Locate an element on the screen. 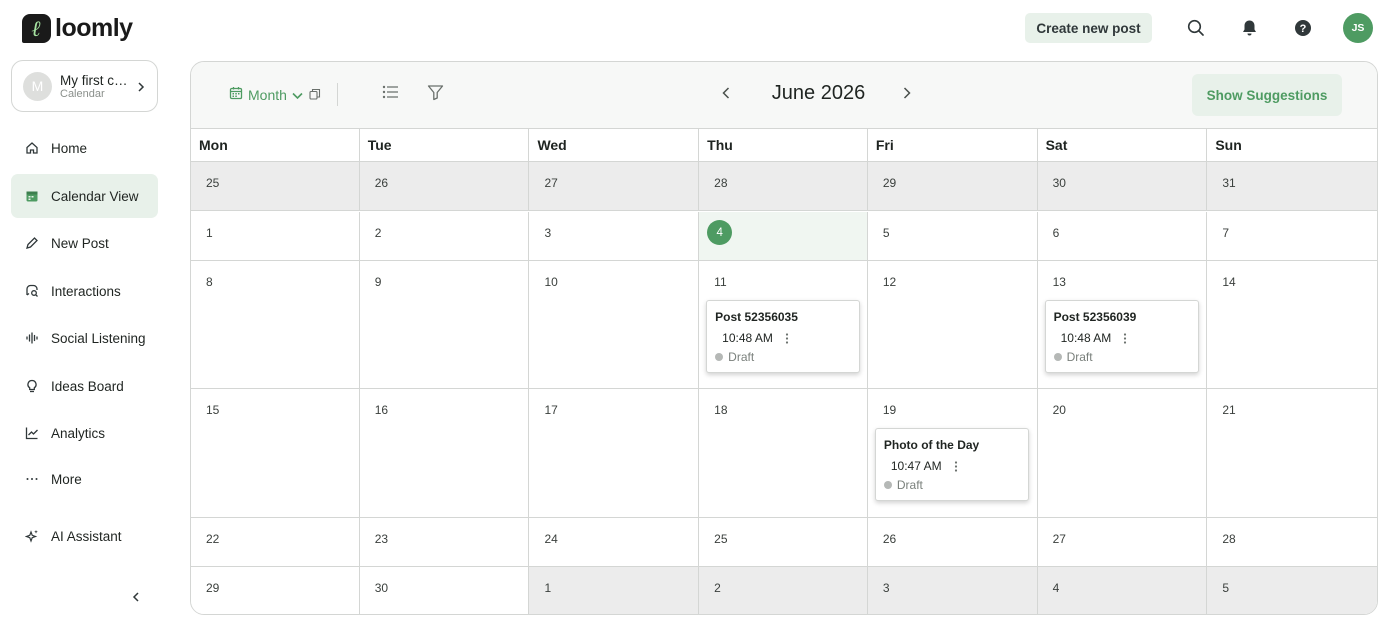  sidebar-item-new-post: New Post is located at coordinates (84, 243).